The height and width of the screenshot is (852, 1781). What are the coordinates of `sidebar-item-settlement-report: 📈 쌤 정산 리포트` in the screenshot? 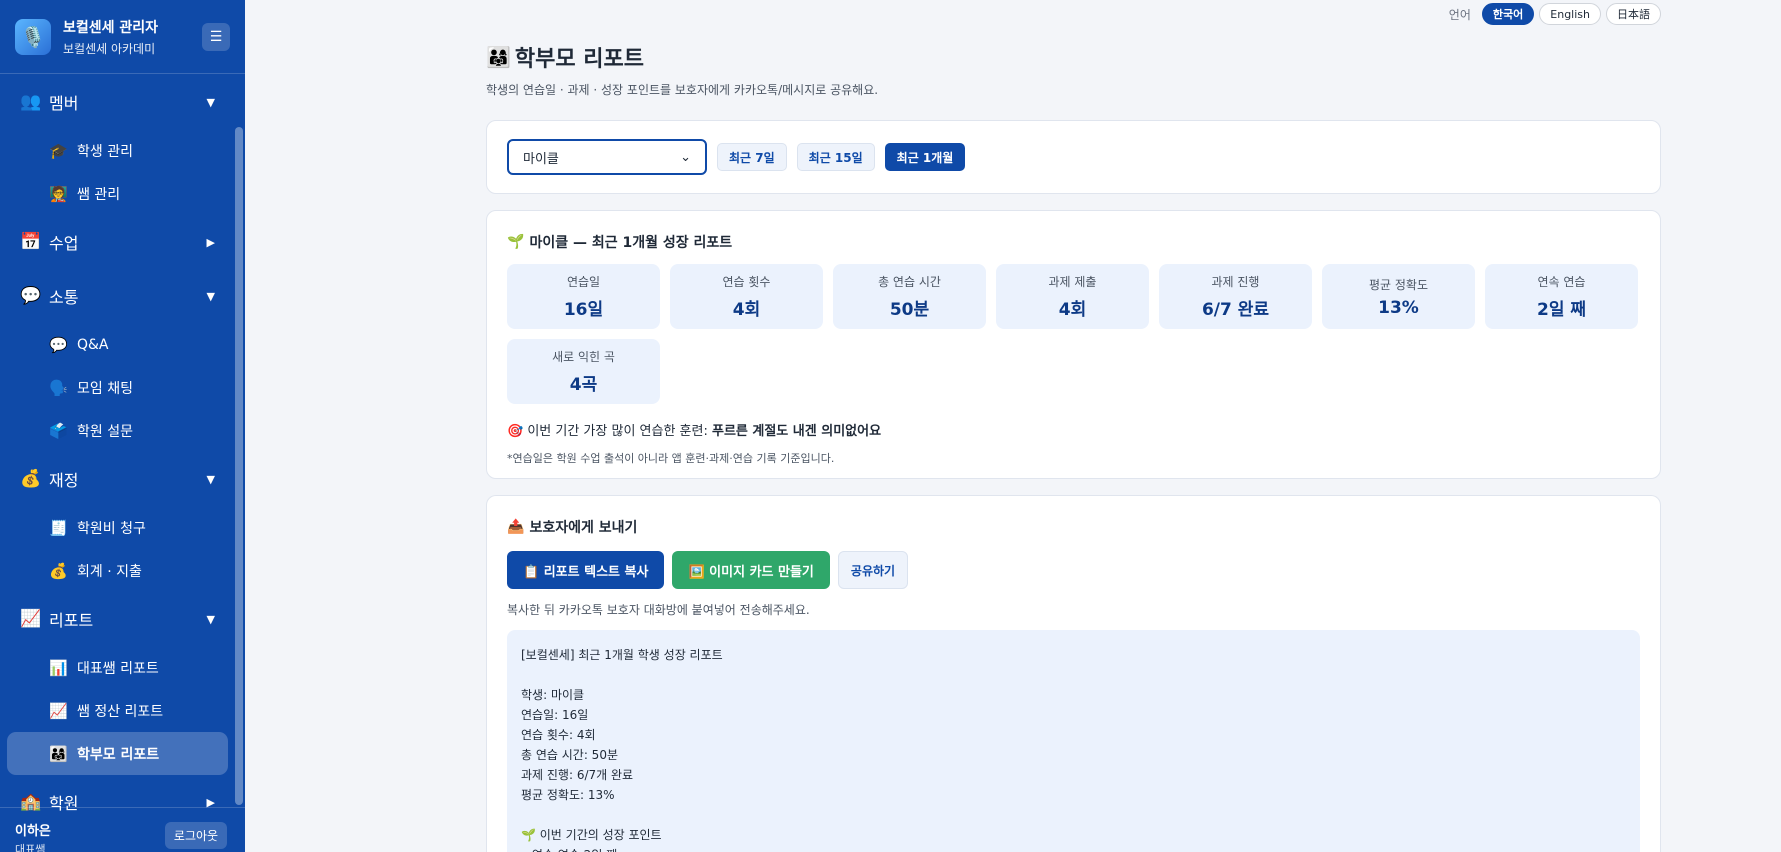 It's located at (117, 710).